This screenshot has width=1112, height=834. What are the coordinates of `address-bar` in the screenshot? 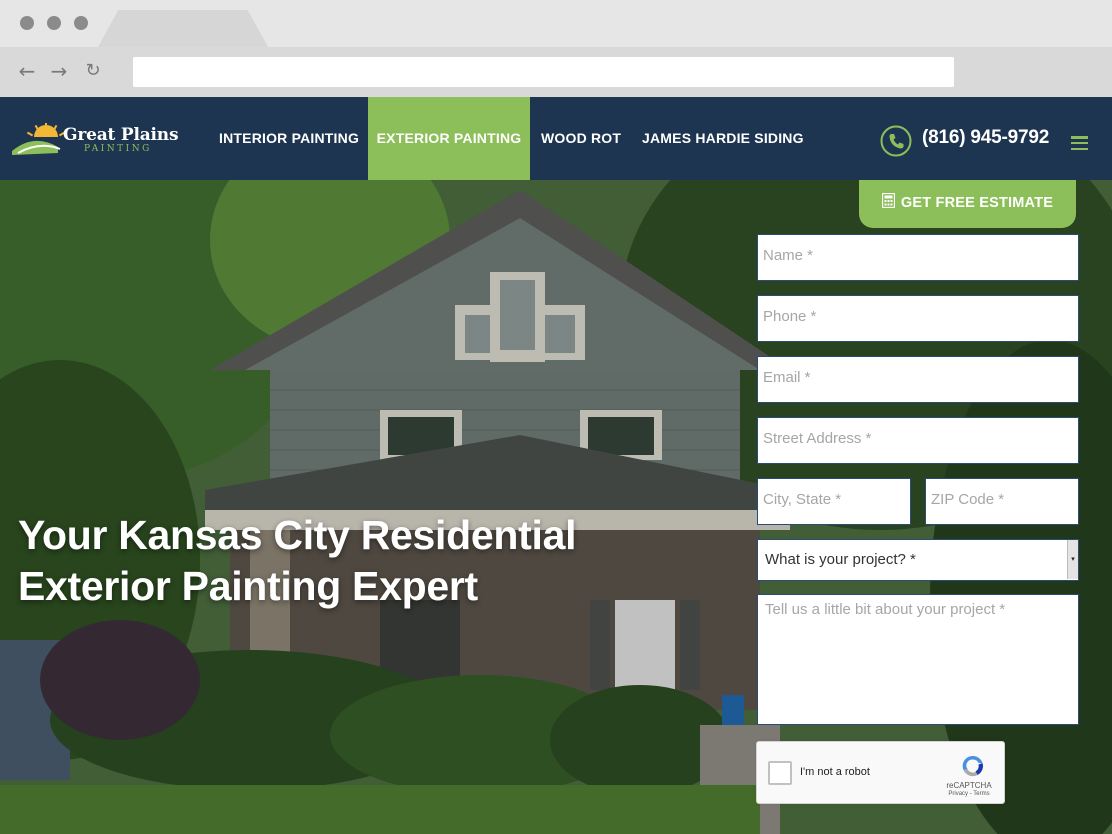 It's located at (543, 72).